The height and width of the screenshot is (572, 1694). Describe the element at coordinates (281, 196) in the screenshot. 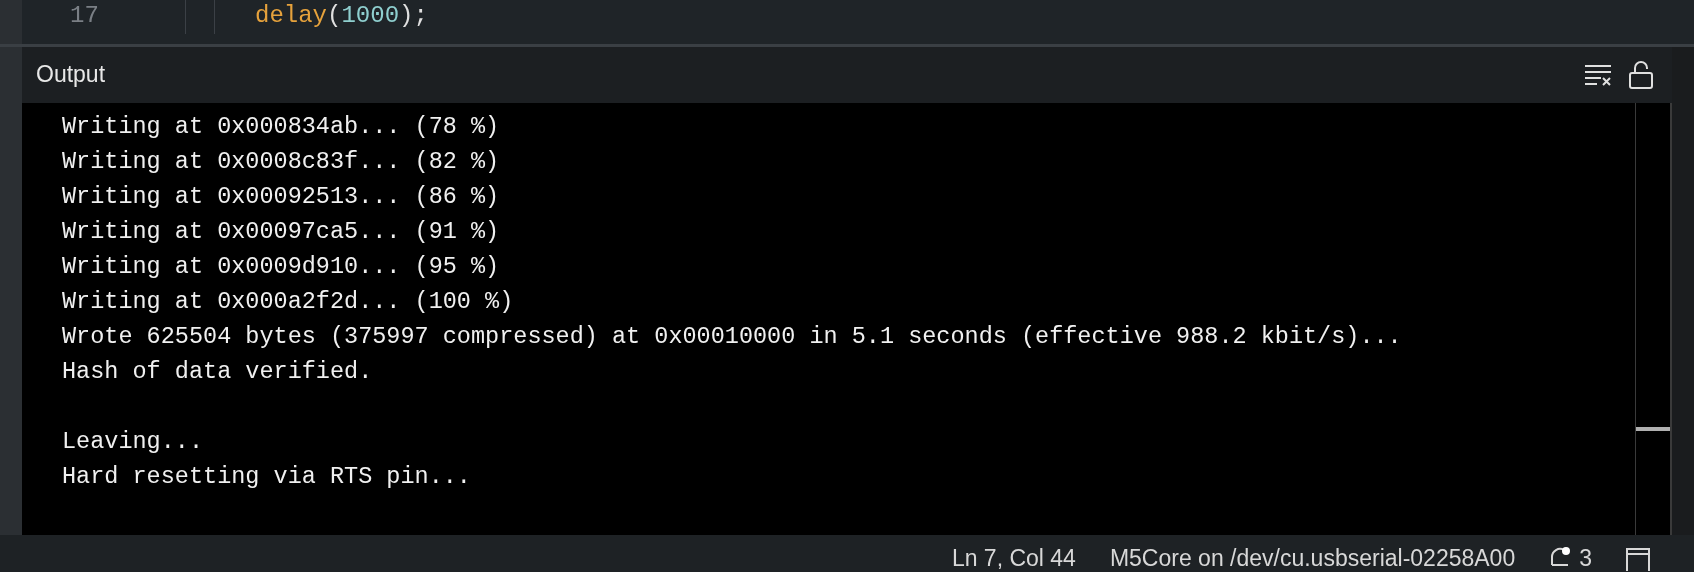

I see `output-line: Writing at 0x00092513... (86 %)` at that location.